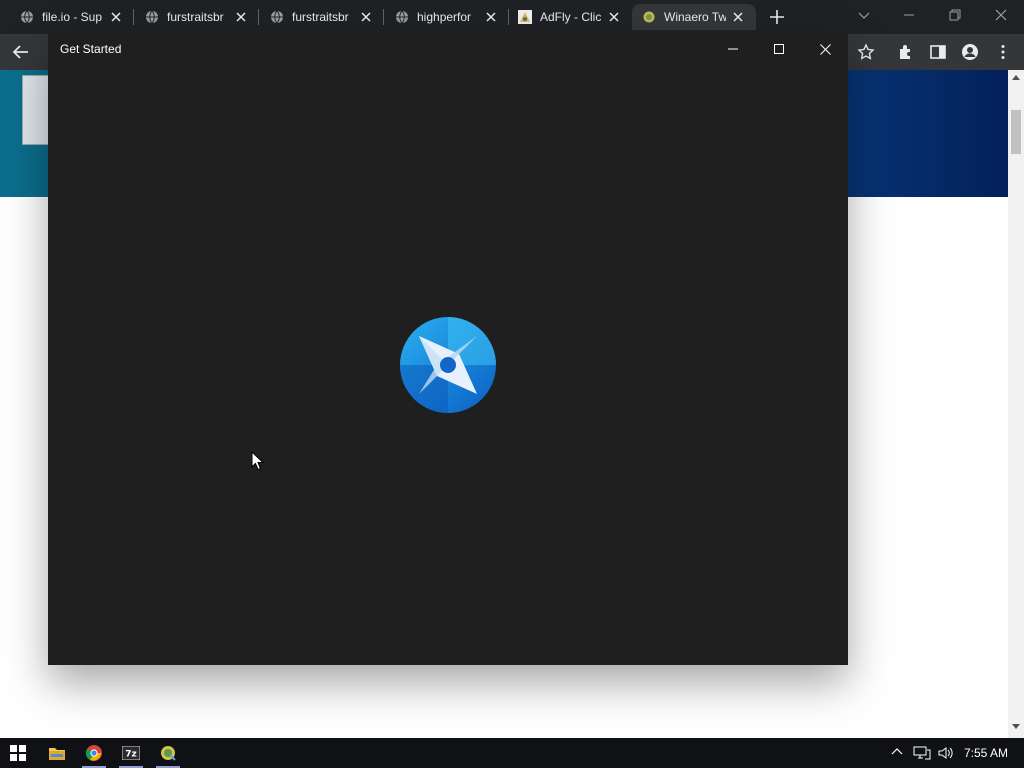  Describe the element at coordinates (1016, 132) in the screenshot. I see `scrollbar-thumb` at that location.